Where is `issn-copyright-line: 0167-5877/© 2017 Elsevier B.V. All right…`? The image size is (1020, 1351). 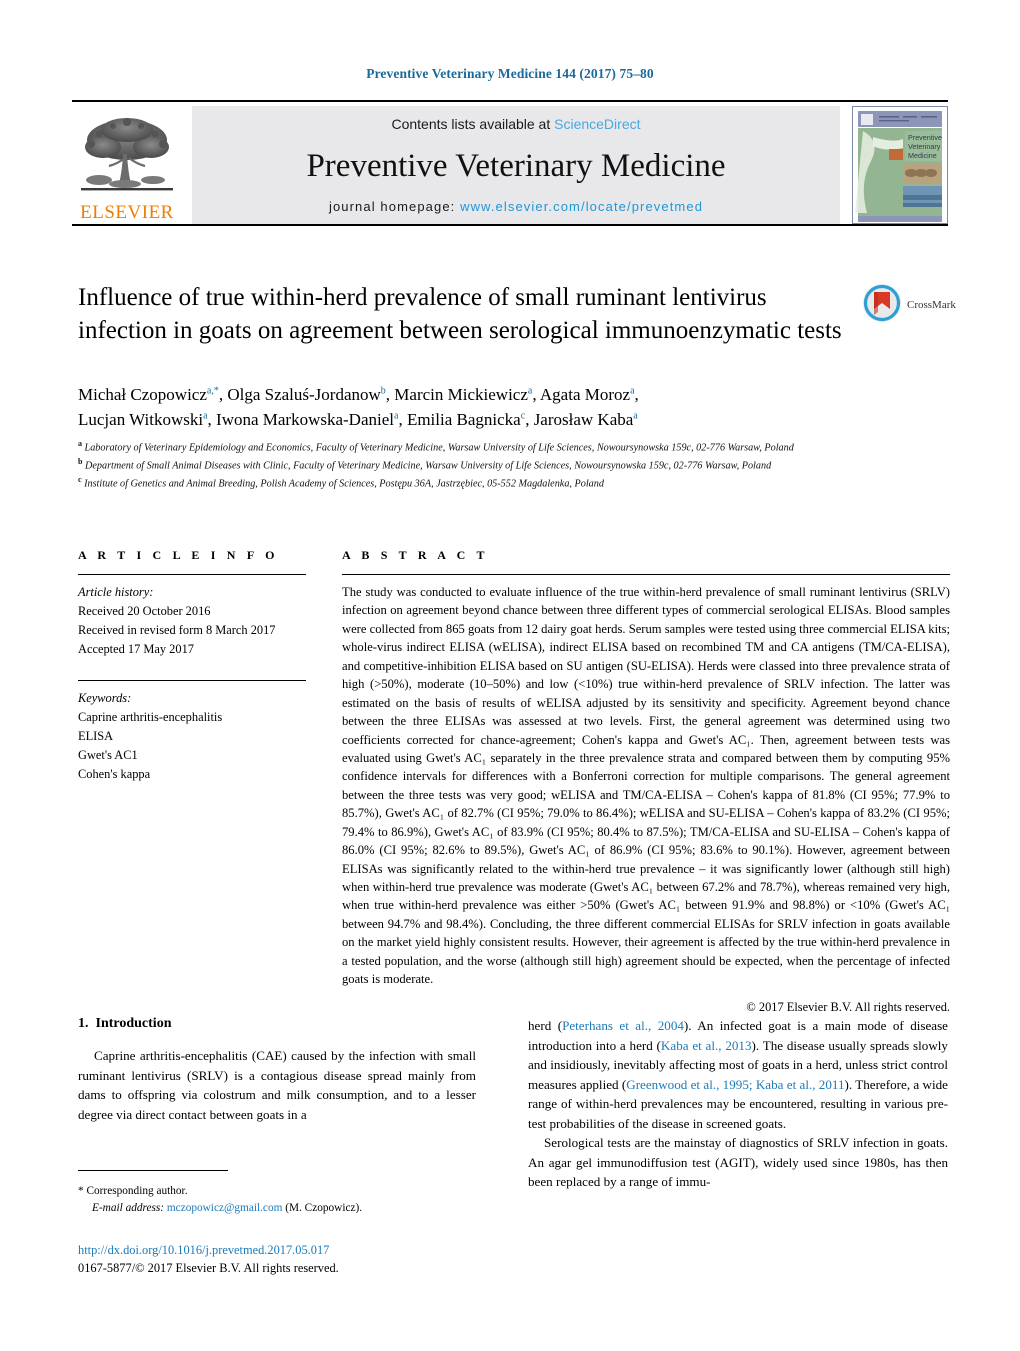
issn-copyright-line: 0167-5877/© 2017 Elsevier B.V. All right… is located at coordinates (208, 1267).